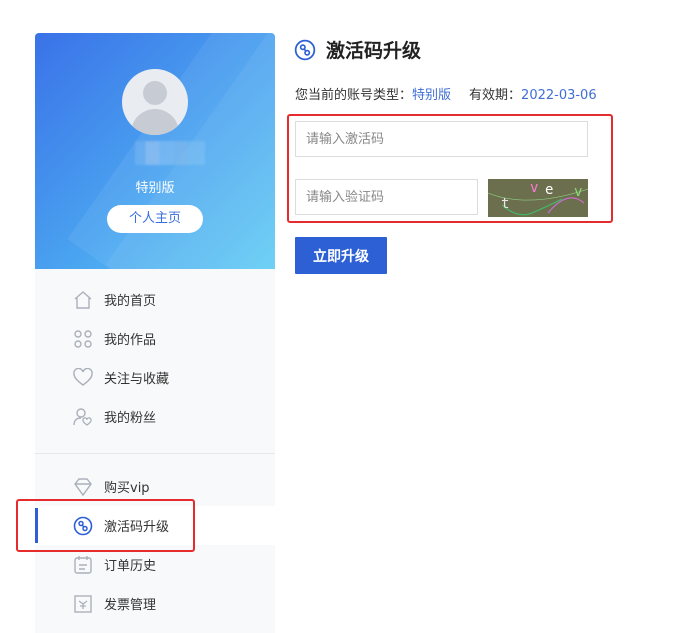 The height and width of the screenshot is (633, 700). I want to click on sidebar-item-label: 订单历史, so click(130, 566).